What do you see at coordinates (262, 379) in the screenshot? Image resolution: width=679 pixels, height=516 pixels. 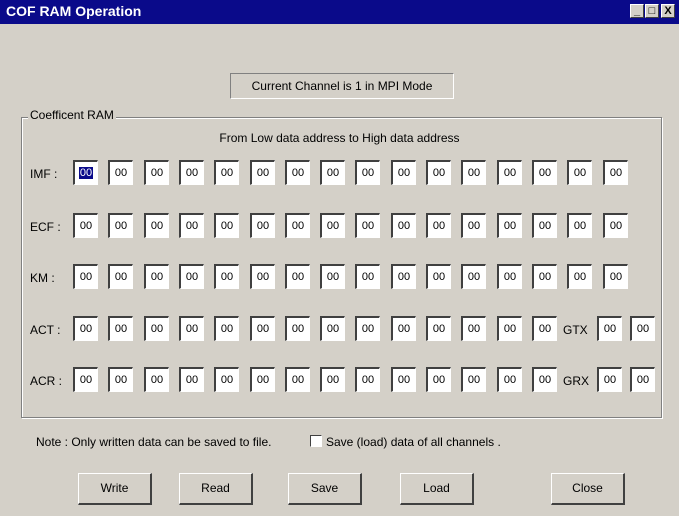 I see `coef-field-acr-5: 00` at bounding box center [262, 379].